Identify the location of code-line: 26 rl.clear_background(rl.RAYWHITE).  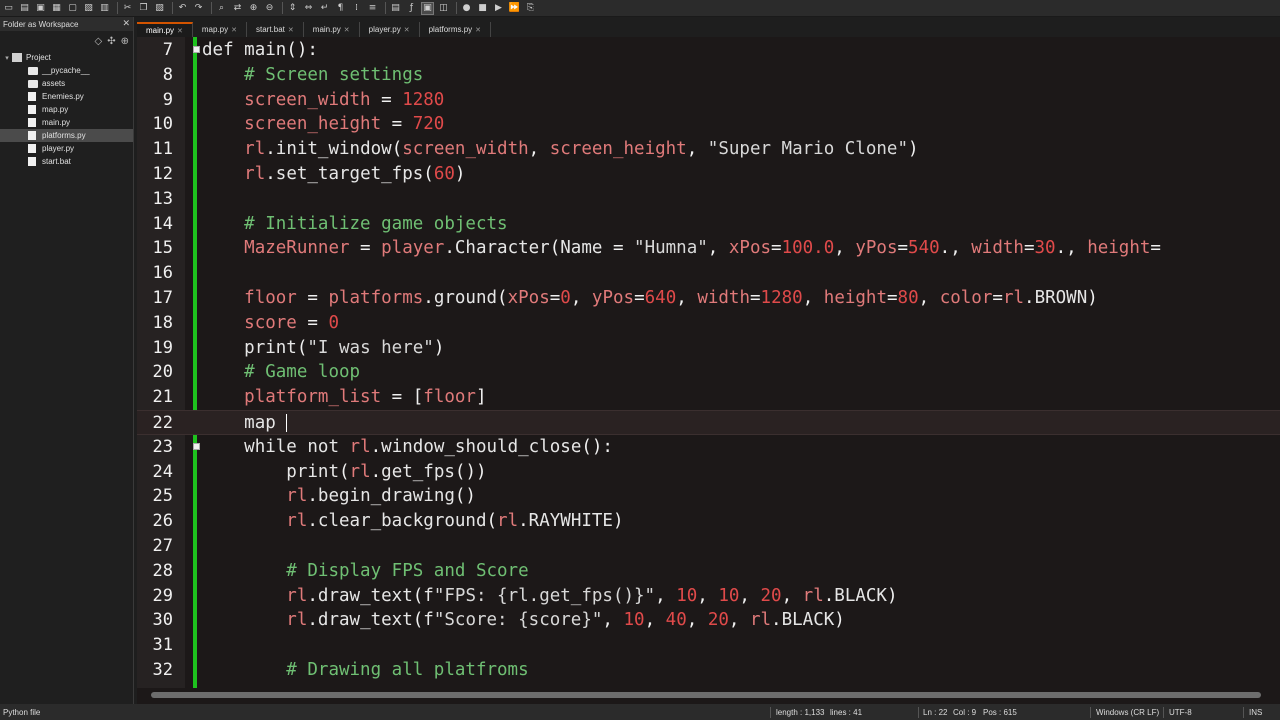
(708, 521).